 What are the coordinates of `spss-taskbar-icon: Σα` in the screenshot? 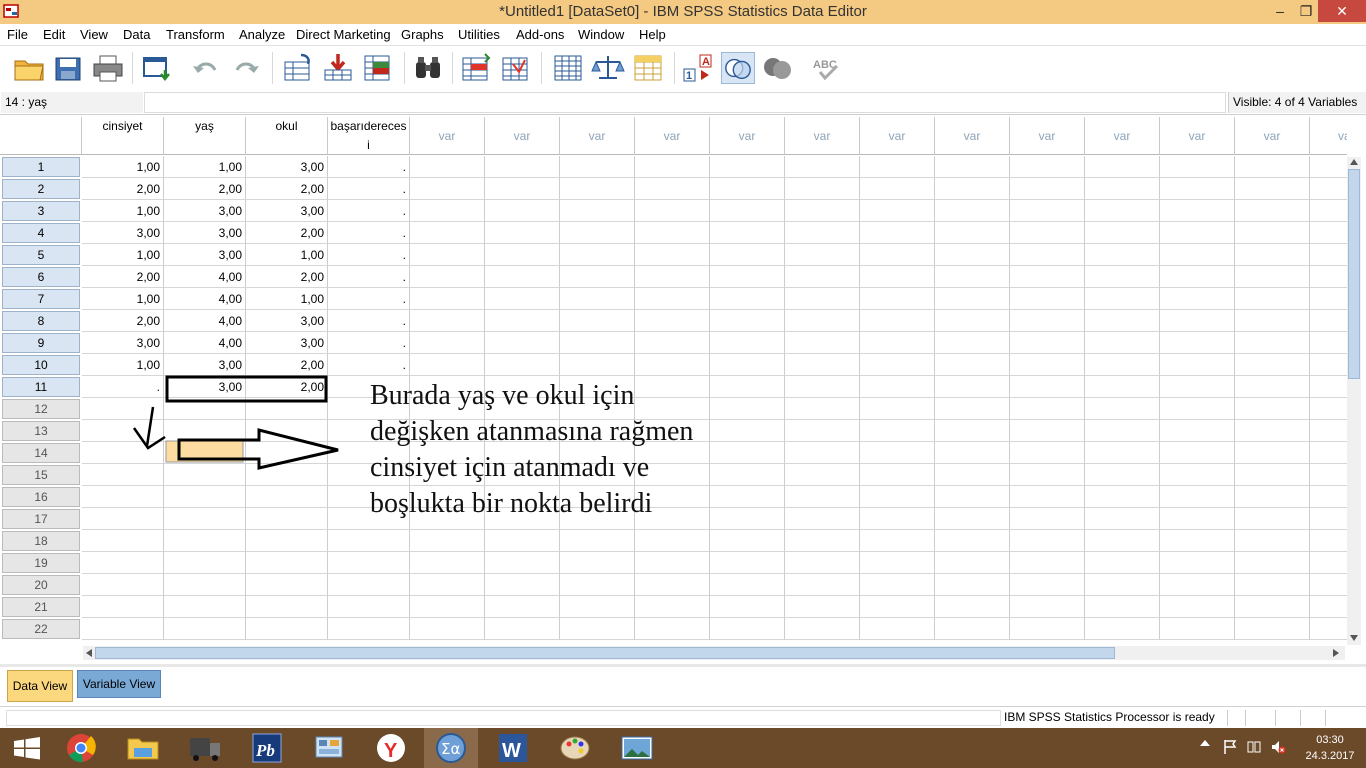 It's located at (451, 748).